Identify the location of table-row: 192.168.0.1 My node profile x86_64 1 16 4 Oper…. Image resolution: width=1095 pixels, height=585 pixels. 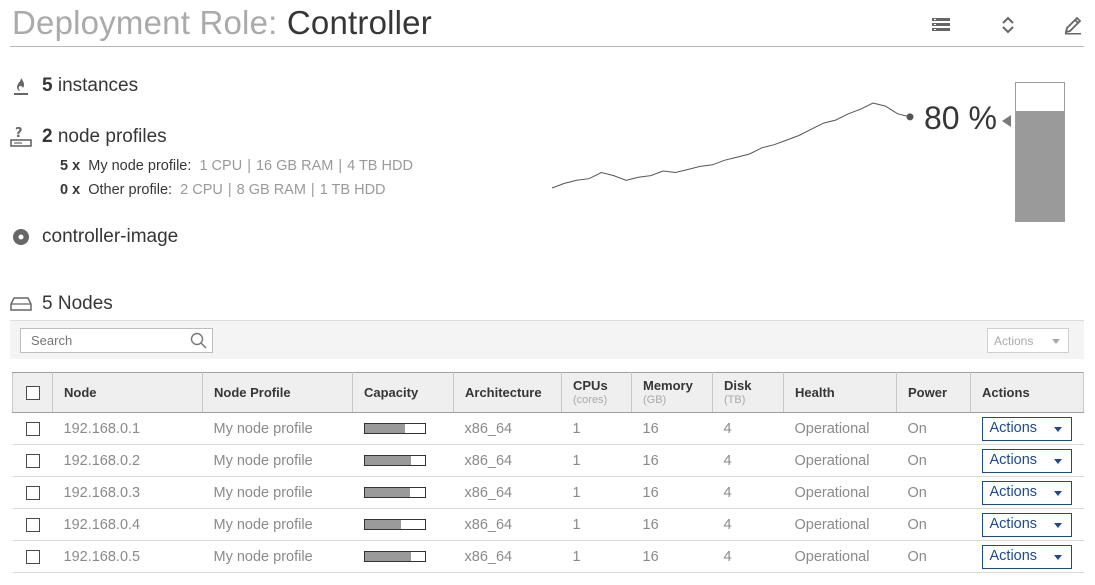
(548, 429).